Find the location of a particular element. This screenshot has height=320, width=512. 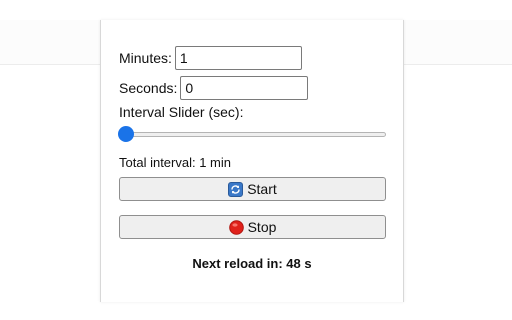

total-interval-text: Total interval: 1 min is located at coordinates (175, 162).